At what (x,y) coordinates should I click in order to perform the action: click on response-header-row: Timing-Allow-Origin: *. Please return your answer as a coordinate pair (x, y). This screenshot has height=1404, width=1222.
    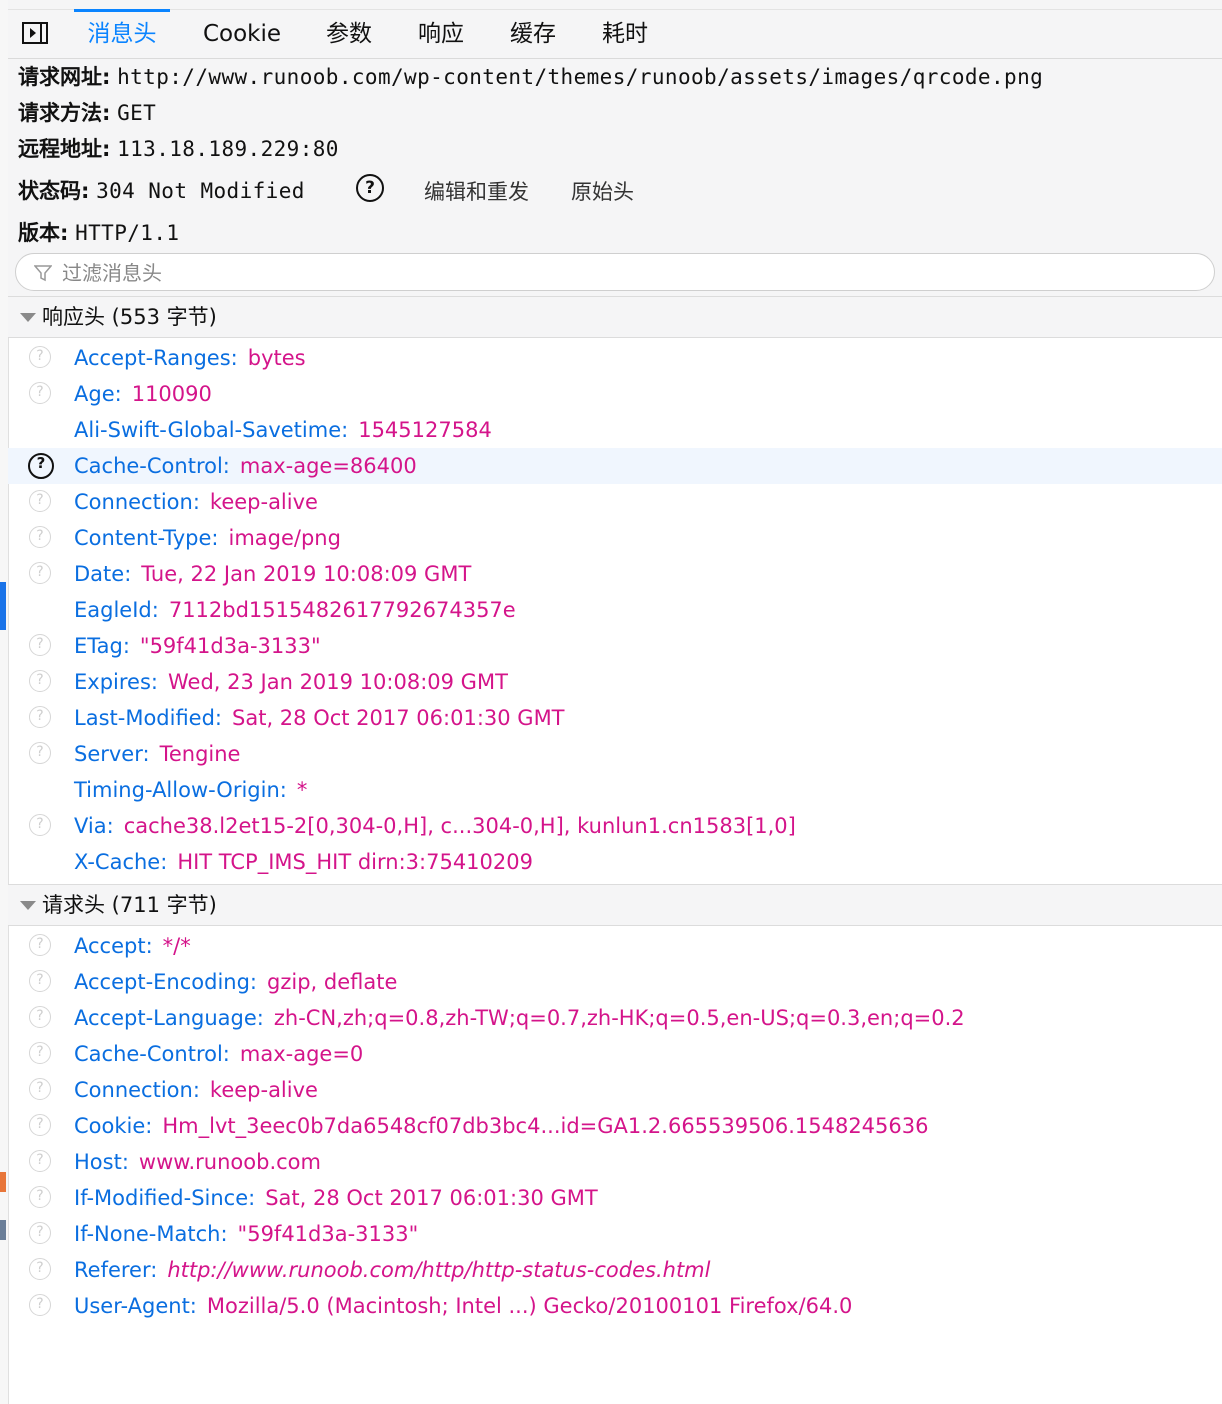
    Looking at the image, I should click on (615, 790).